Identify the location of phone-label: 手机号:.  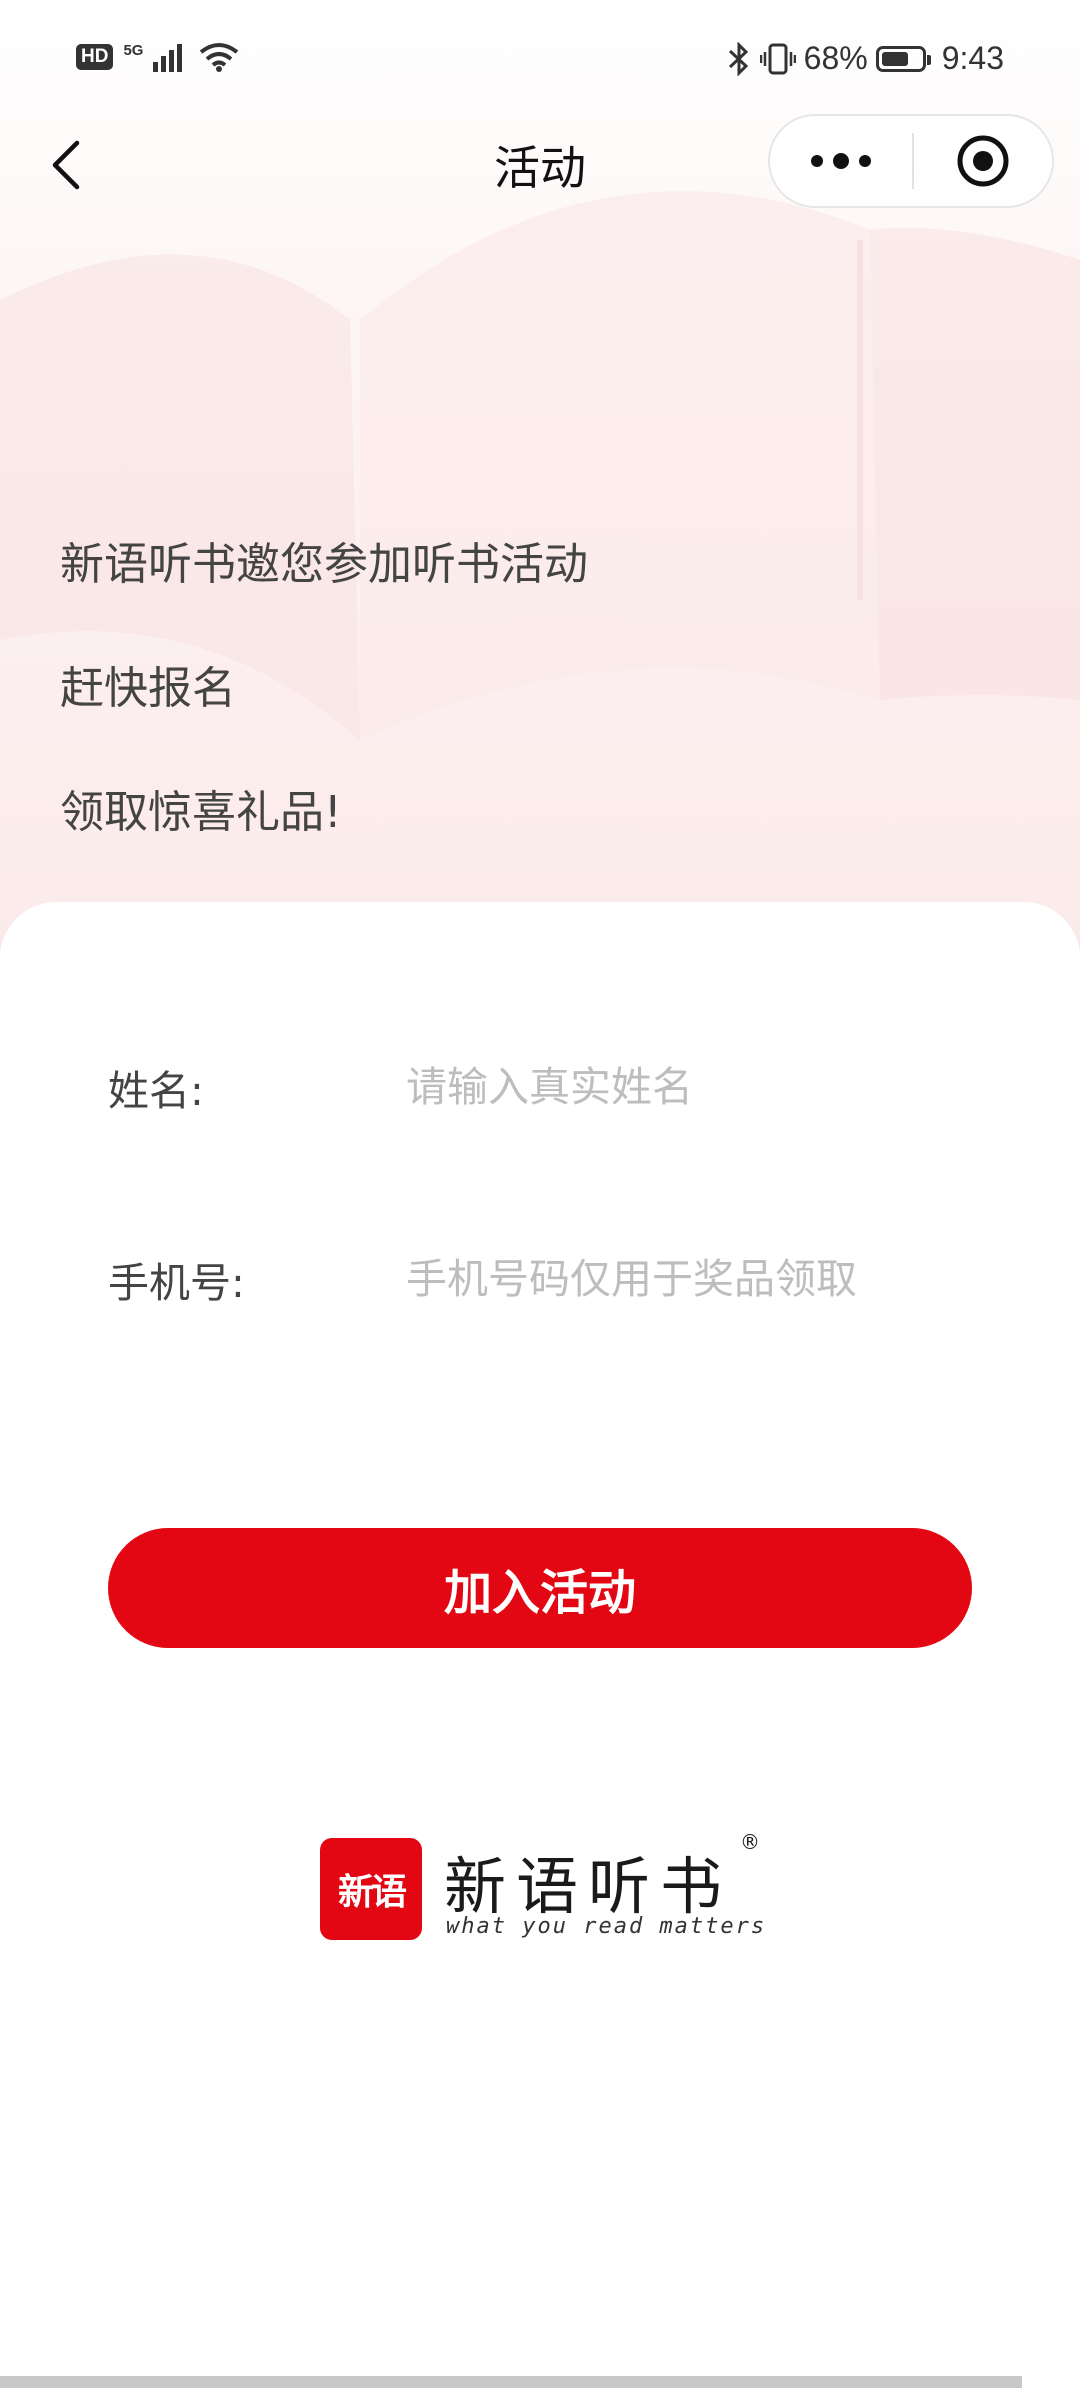
(176, 1283).